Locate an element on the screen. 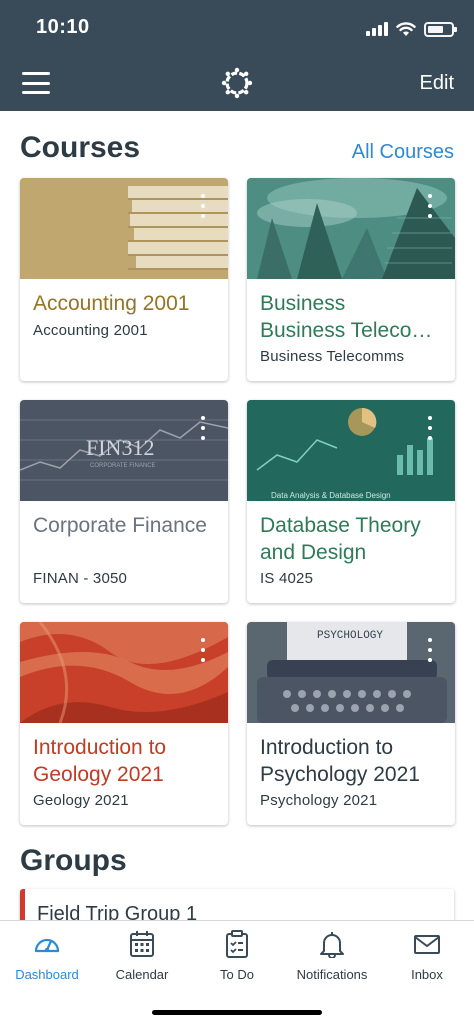 This screenshot has height=1026, width=474. dashboard-icon is located at coordinates (47, 945).